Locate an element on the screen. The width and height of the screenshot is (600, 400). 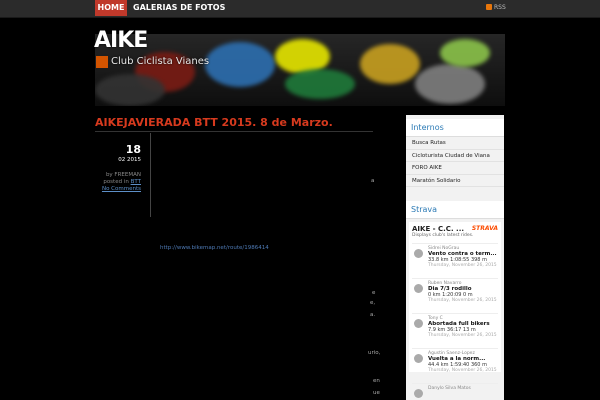
rss-link: RSS is located at coordinates (496, 7).